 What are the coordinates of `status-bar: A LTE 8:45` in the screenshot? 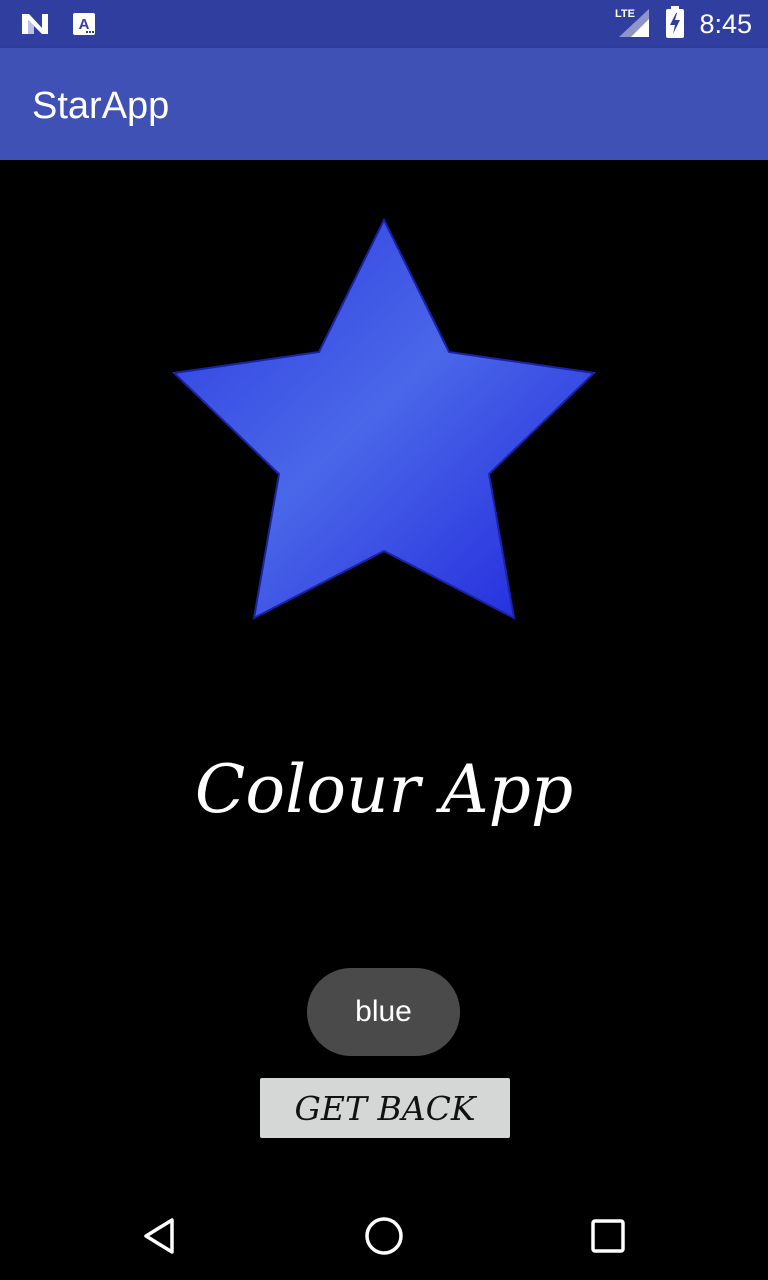 It's located at (384, 24).